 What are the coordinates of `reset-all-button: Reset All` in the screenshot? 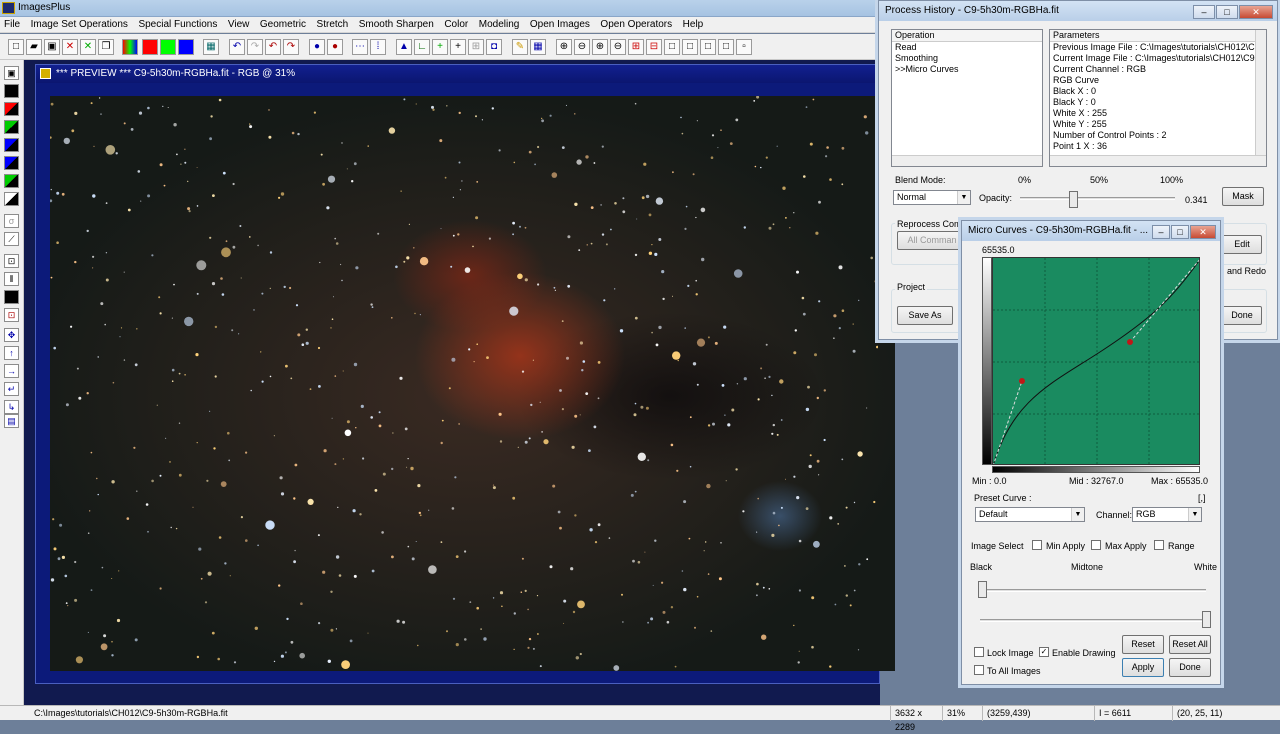 It's located at (1190, 644).